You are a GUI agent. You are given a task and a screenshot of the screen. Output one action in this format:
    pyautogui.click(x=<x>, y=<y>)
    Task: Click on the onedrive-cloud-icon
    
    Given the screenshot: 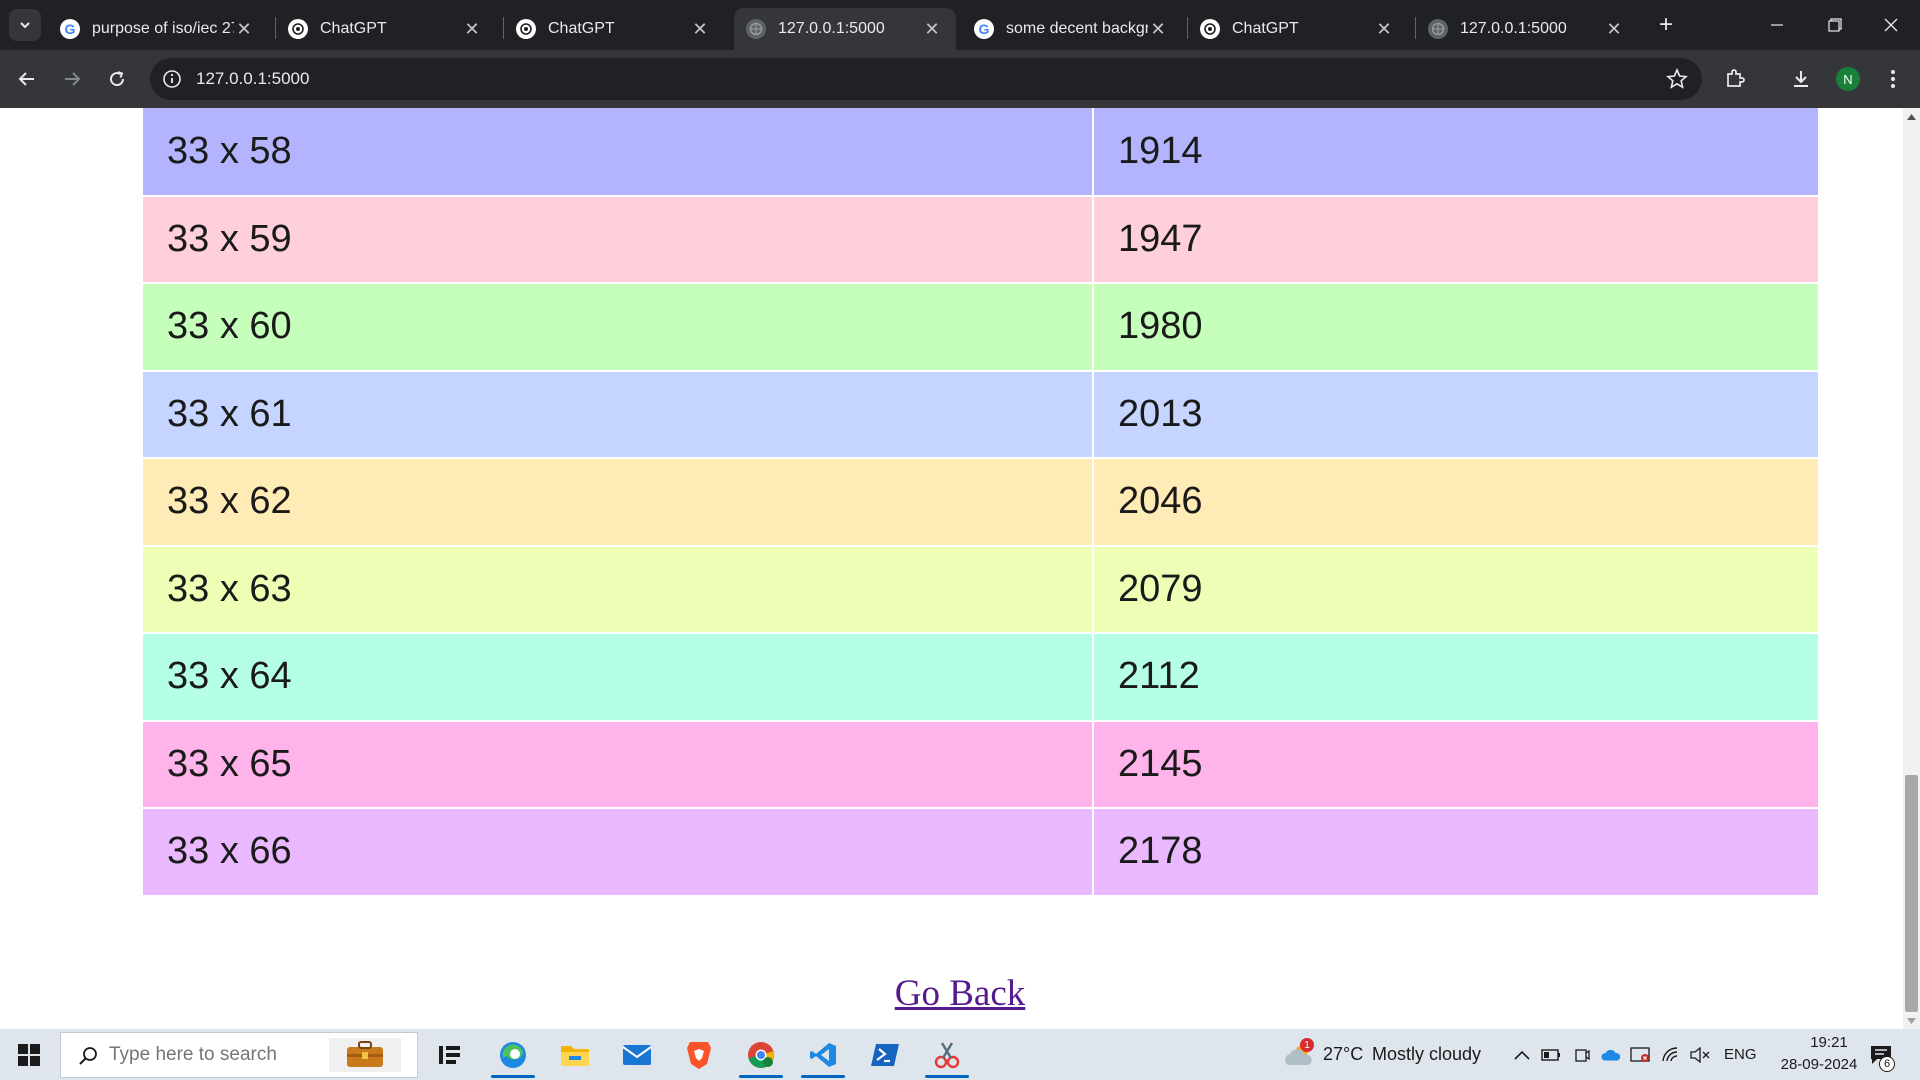 What is the action you would take?
    pyautogui.click(x=1611, y=1055)
    